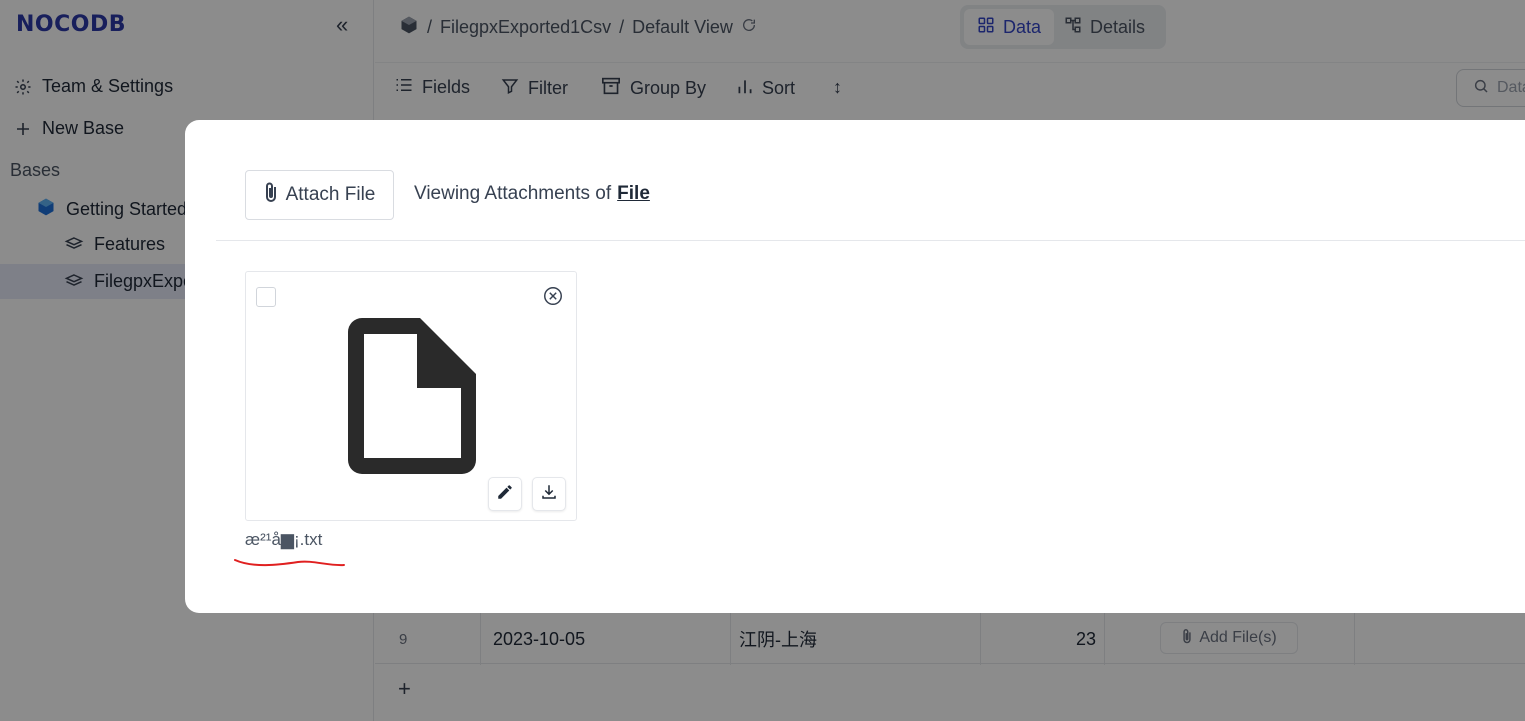 This screenshot has height=721, width=1525. I want to click on attachment-filename: æ²¹å▆¡.txt, so click(283, 540).